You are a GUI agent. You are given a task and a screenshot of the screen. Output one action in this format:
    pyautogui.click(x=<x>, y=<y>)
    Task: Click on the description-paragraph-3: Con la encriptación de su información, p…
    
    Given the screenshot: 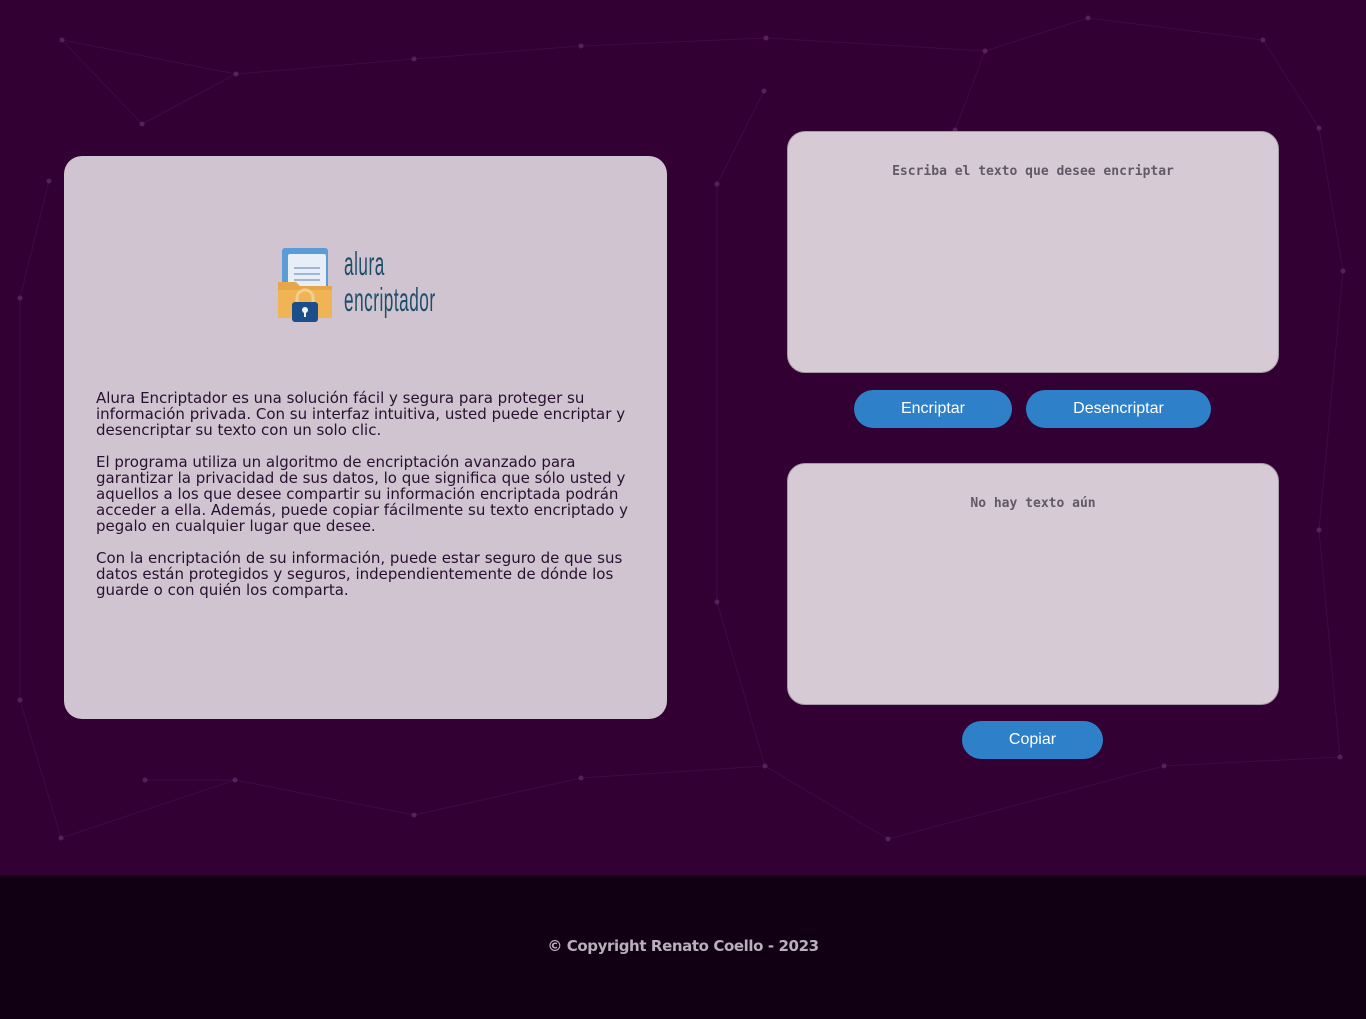 What is the action you would take?
    pyautogui.click(x=359, y=574)
    